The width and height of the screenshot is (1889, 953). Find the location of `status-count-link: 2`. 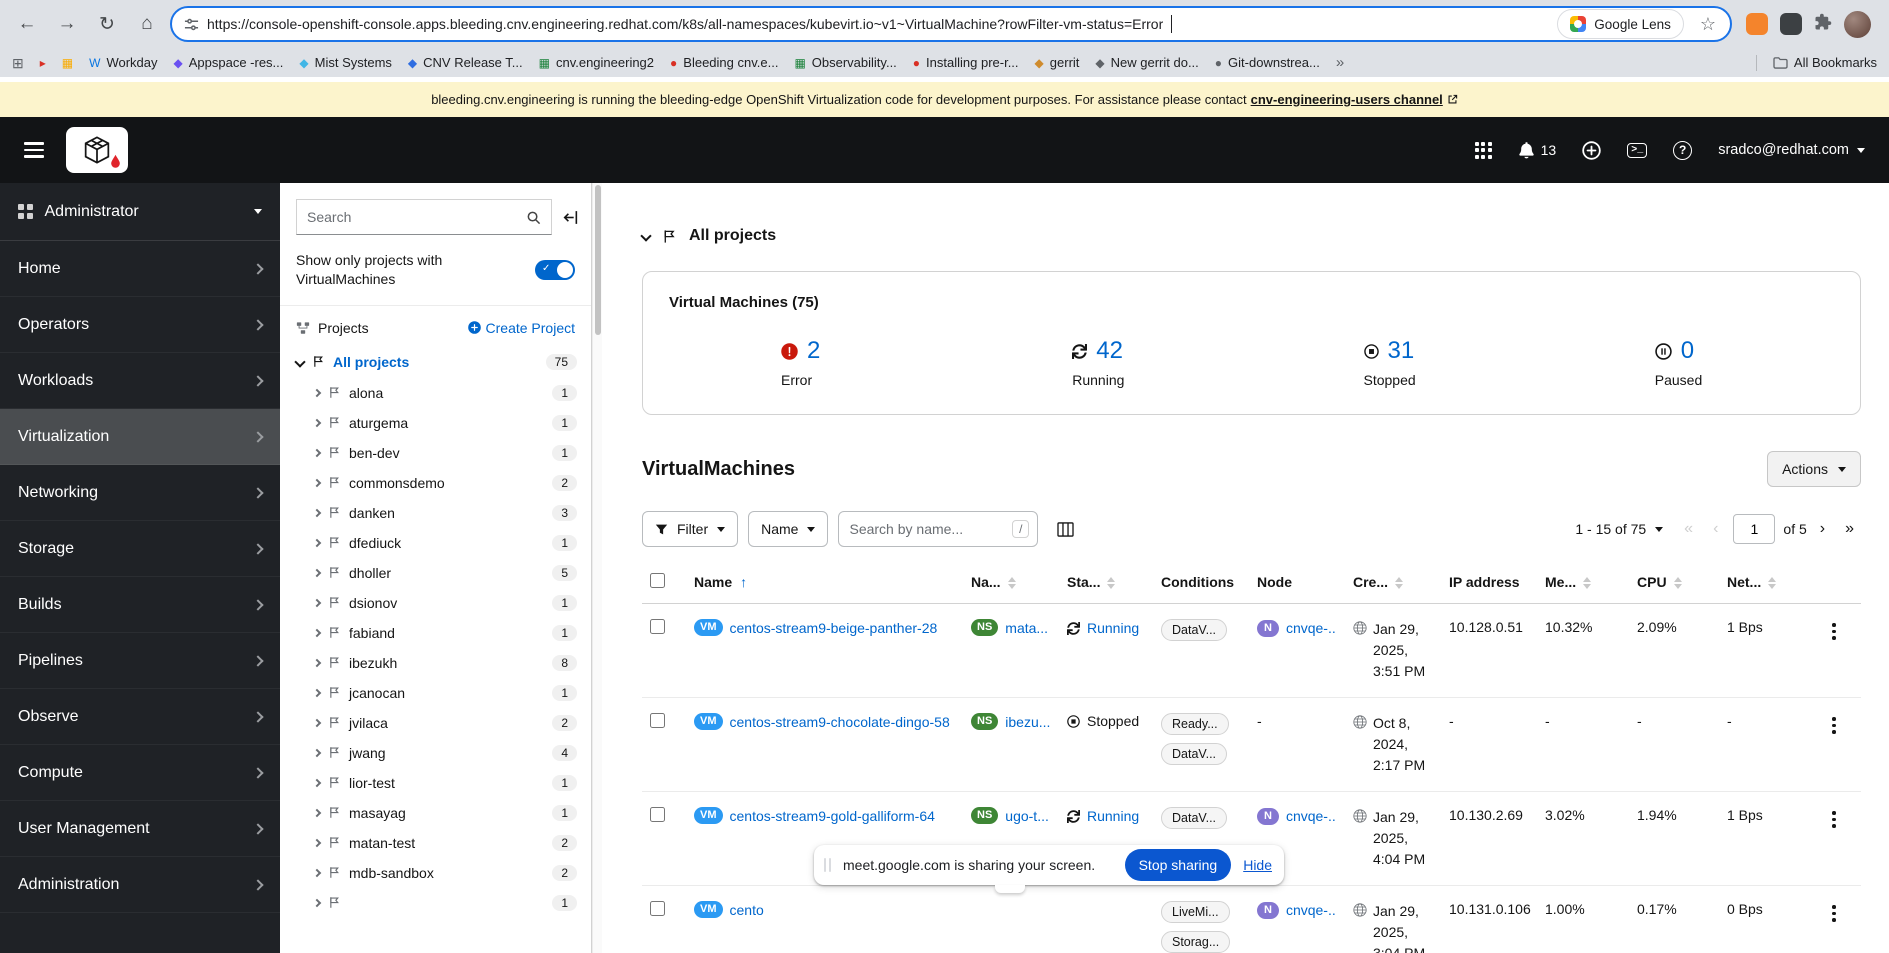

status-count-link: 2 is located at coordinates (813, 351).